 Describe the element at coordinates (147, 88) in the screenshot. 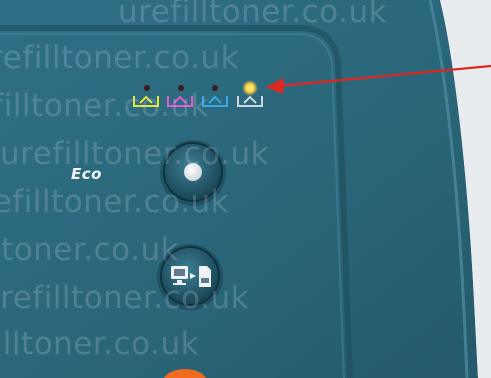

I see `yellow-toner-led` at that location.